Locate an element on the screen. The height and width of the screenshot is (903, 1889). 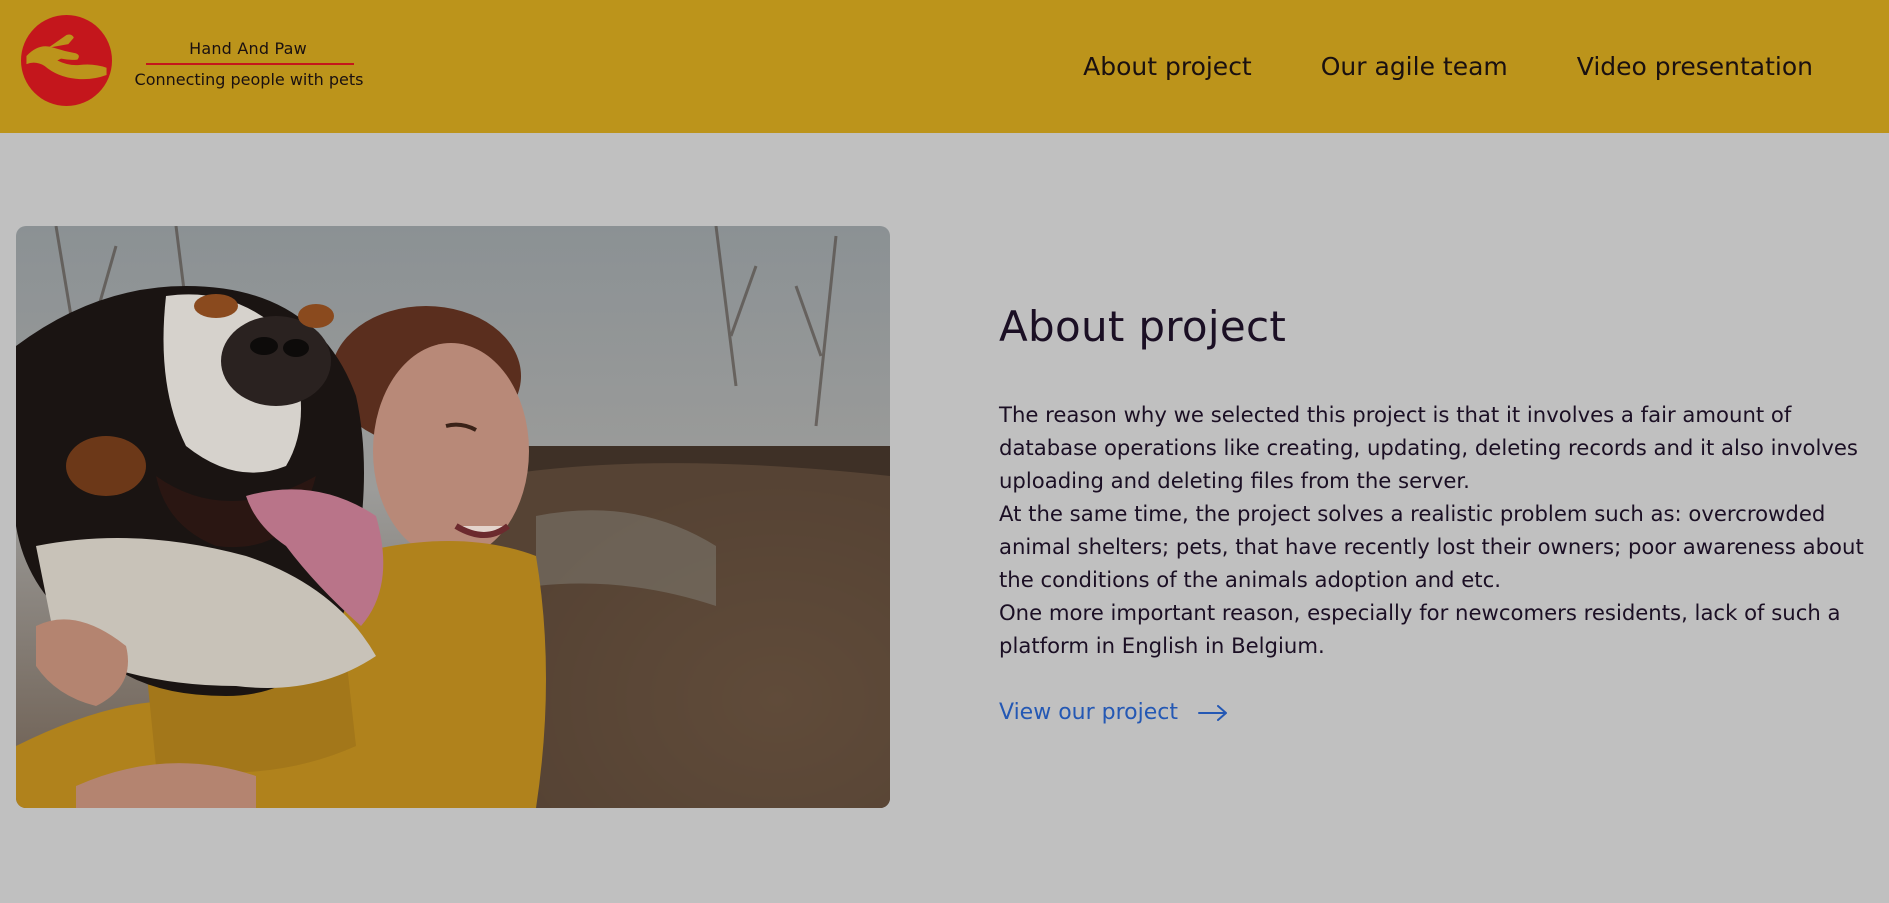
view-project-label: View our project is located at coordinates (1088, 712).